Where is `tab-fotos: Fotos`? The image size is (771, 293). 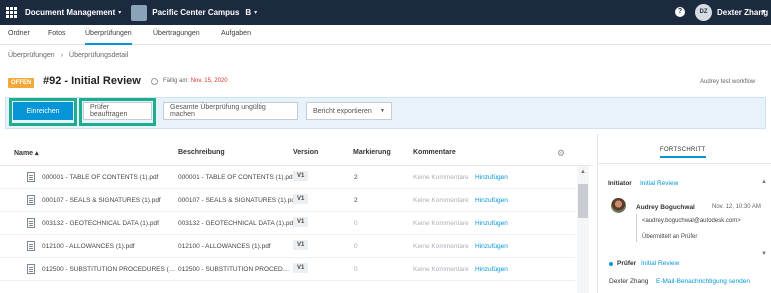
tab-fotos: Fotos is located at coordinates (57, 33).